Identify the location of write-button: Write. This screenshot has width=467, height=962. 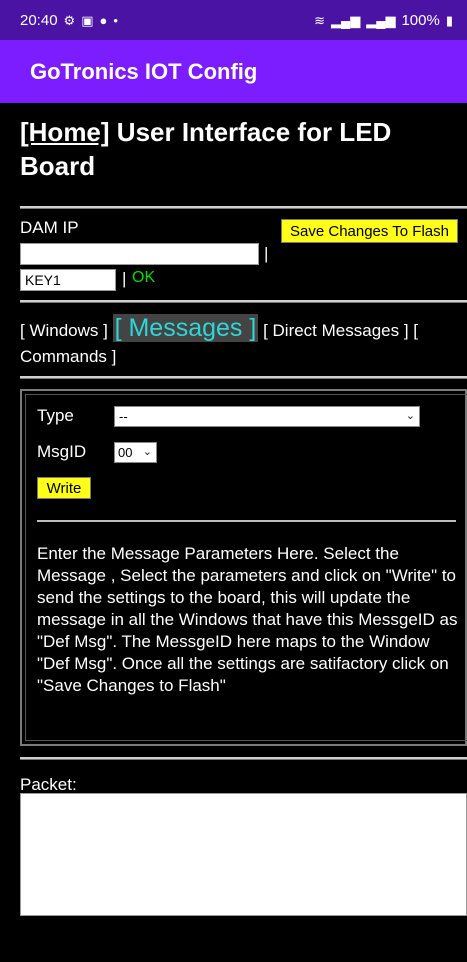
(64, 488).